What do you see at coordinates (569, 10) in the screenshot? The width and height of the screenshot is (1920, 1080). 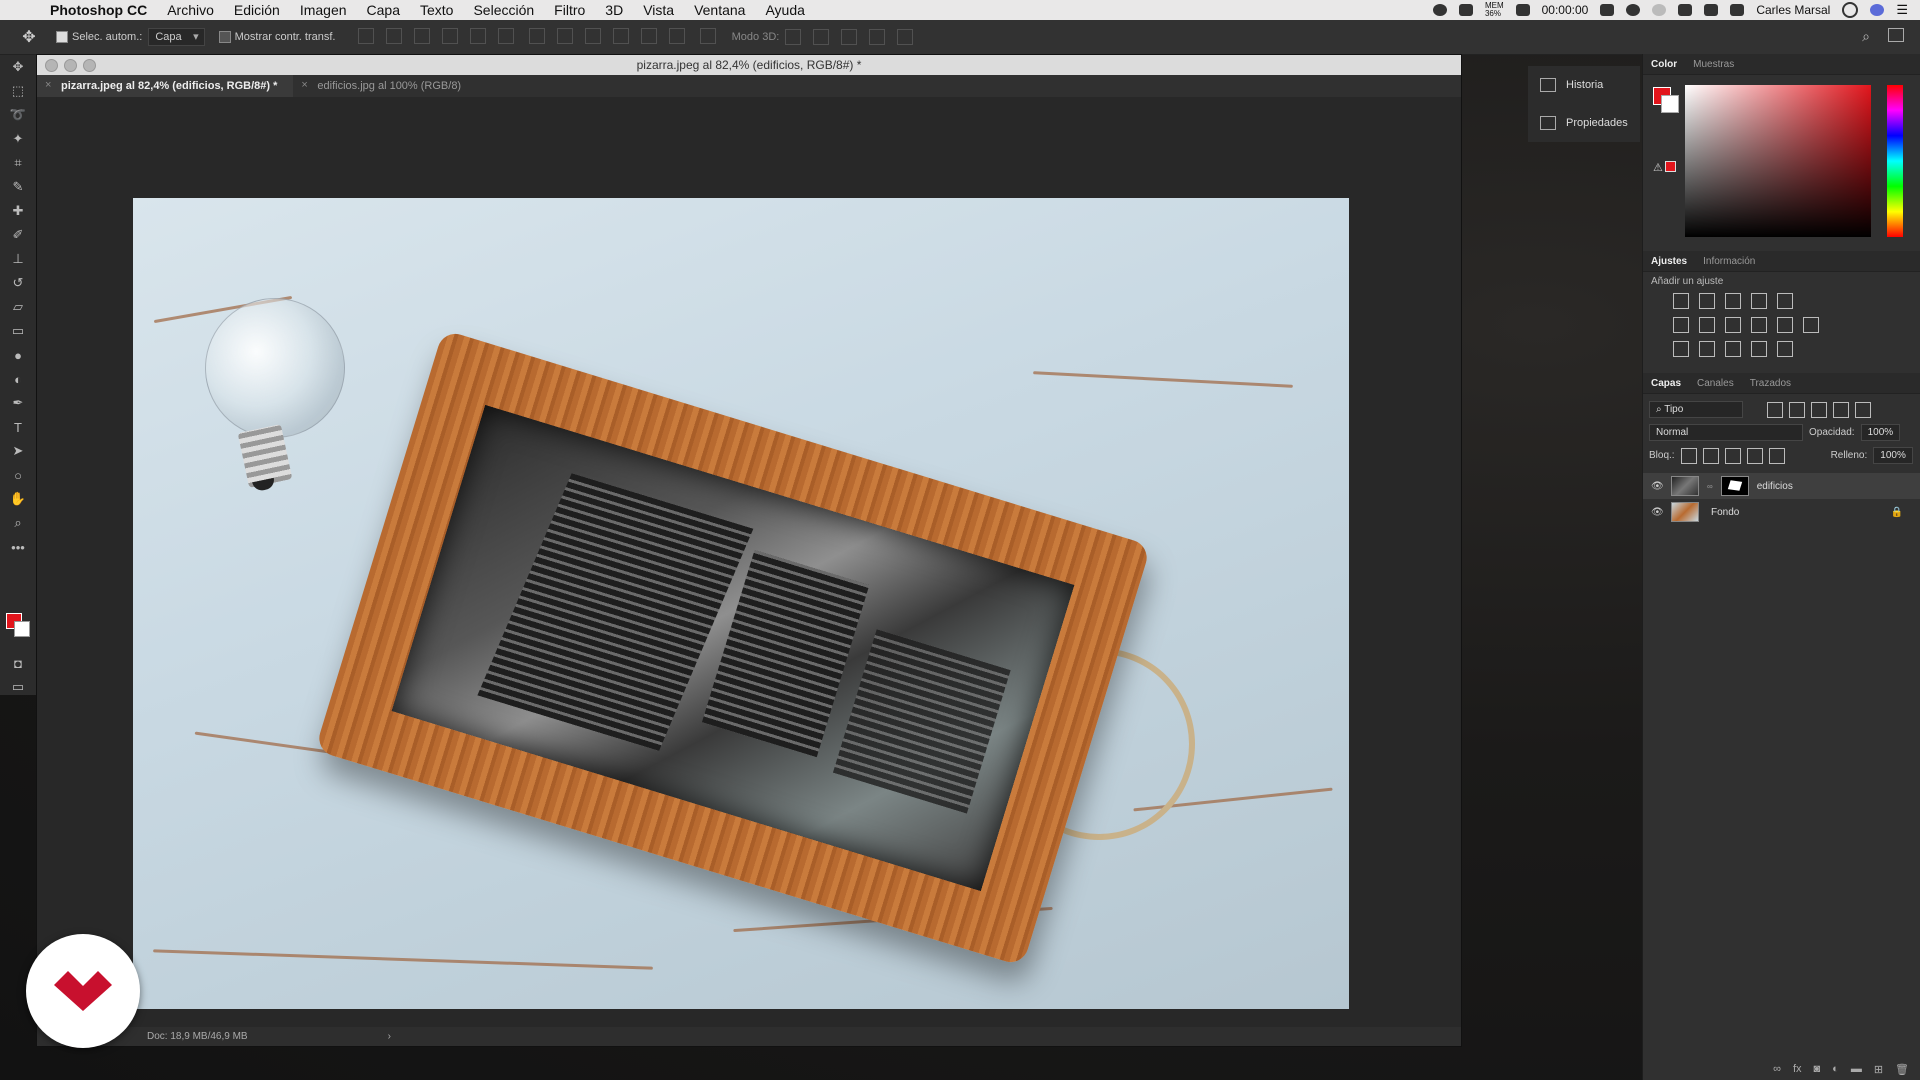 I see `menu-filtro: Filtro` at bounding box center [569, 10].